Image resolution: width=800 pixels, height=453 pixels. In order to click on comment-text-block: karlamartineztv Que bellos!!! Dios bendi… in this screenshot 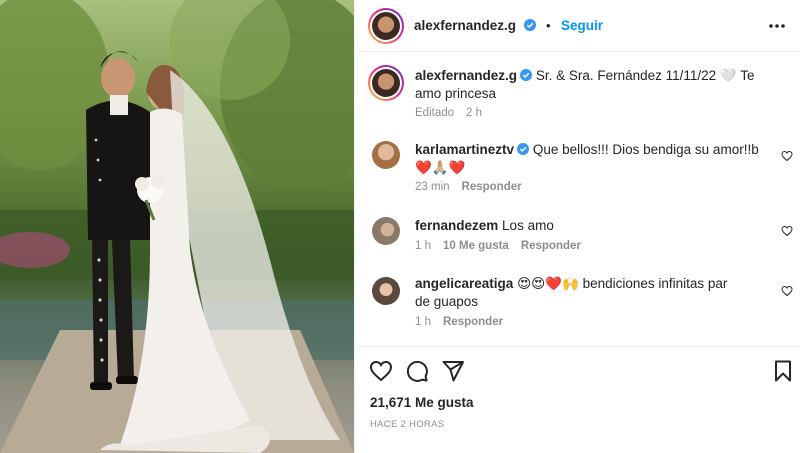, I will do `click(590, 159)`.